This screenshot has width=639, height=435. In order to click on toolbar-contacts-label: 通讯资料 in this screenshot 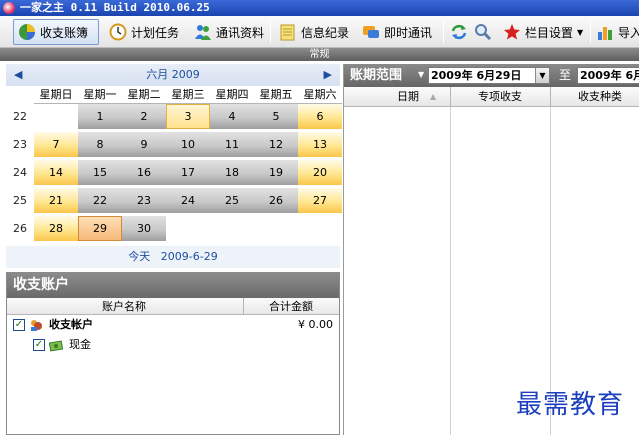, I will do `click(240, 32)`.